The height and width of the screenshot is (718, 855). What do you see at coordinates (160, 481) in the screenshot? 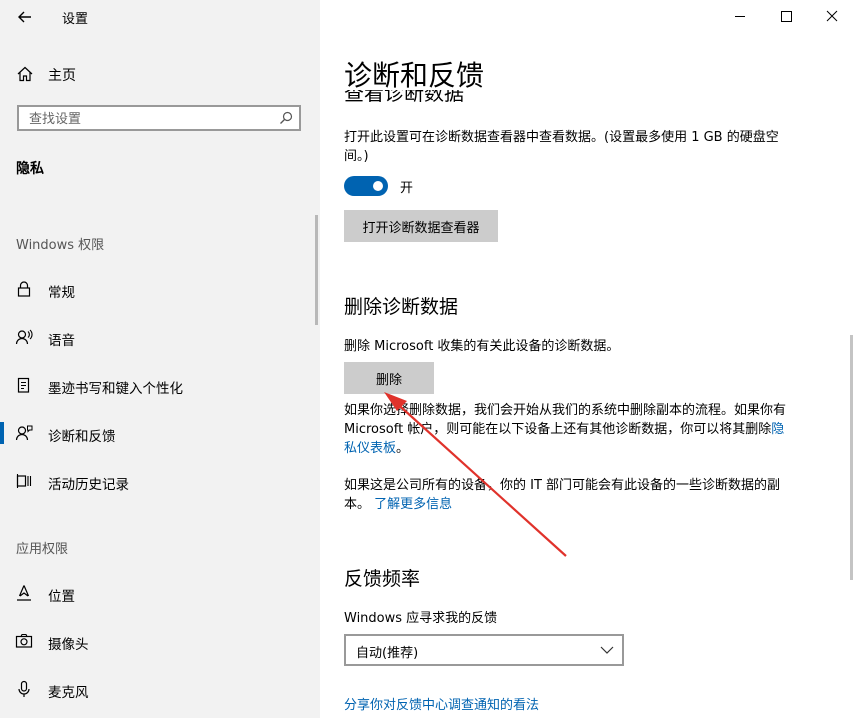
I see `nav-item-activity-history: 活动历史记录` at bounding box center [160, 481].